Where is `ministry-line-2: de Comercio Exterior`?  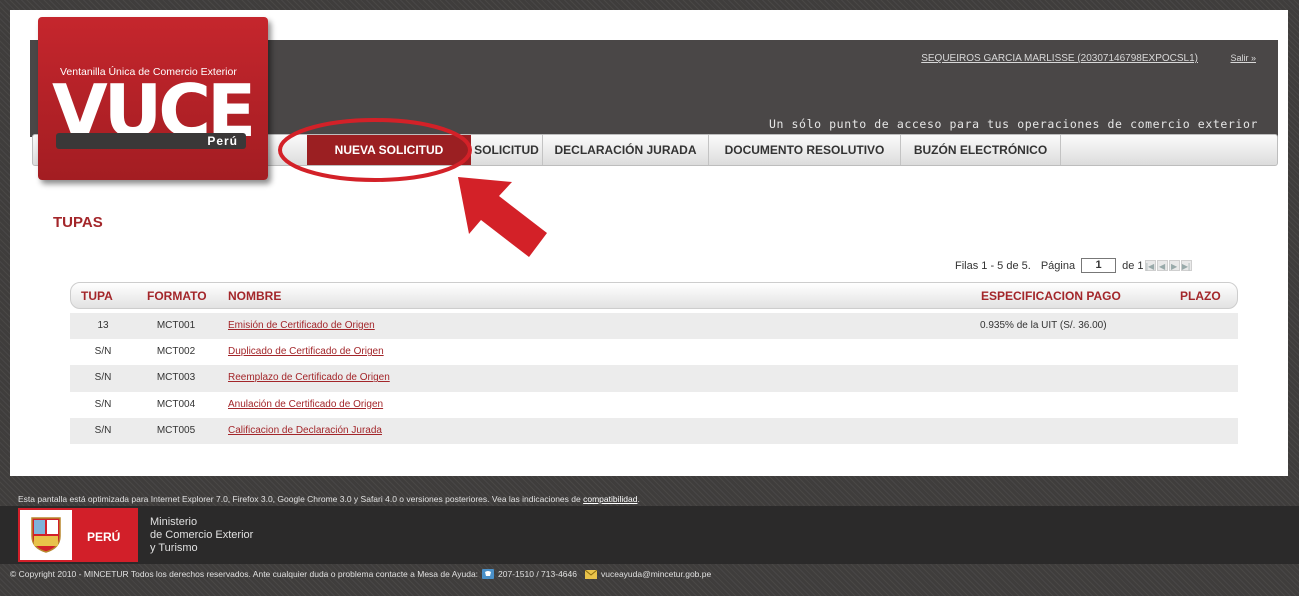 ministry-line-2: de Comercio Exterior is located at coordinates (202, 535).